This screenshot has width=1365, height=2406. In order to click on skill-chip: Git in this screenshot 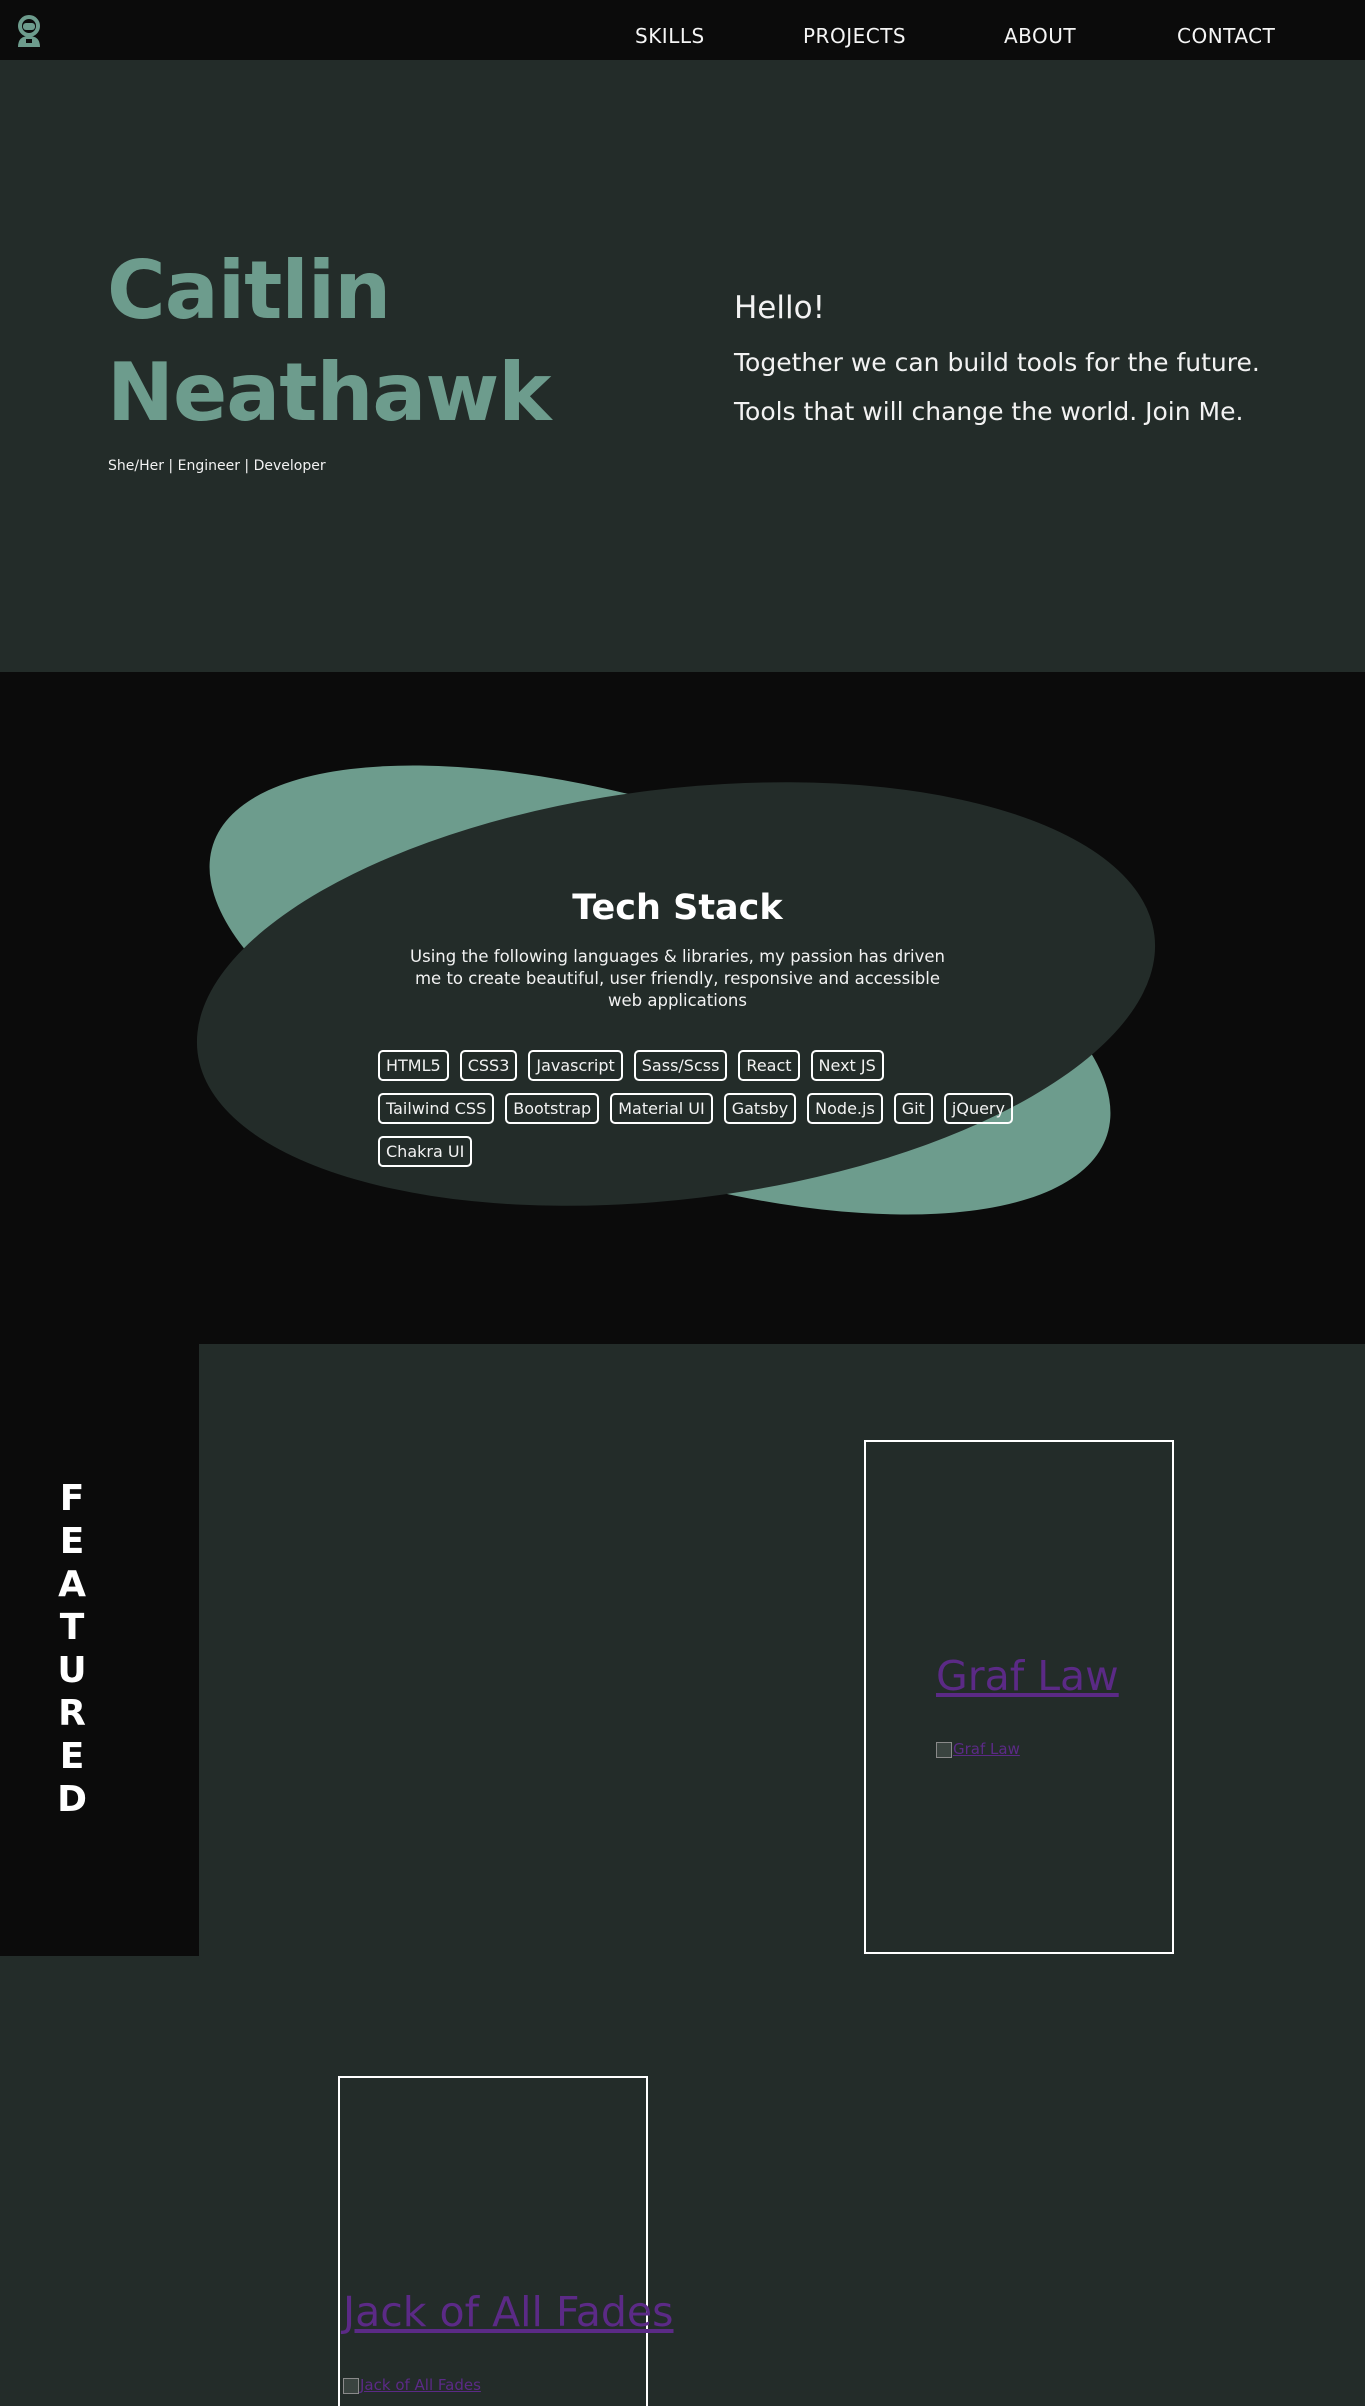, I will do `click(913, 1108)`.